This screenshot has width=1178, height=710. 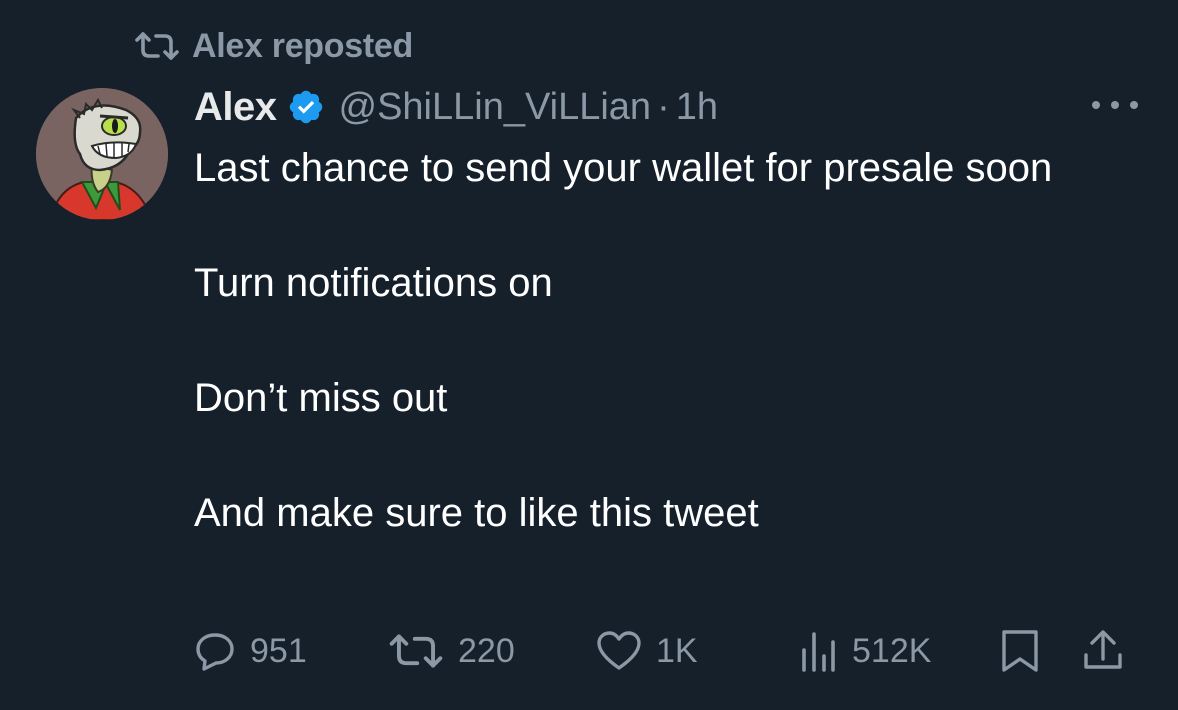 I want to click on avatar, so click(x=102, y=154).